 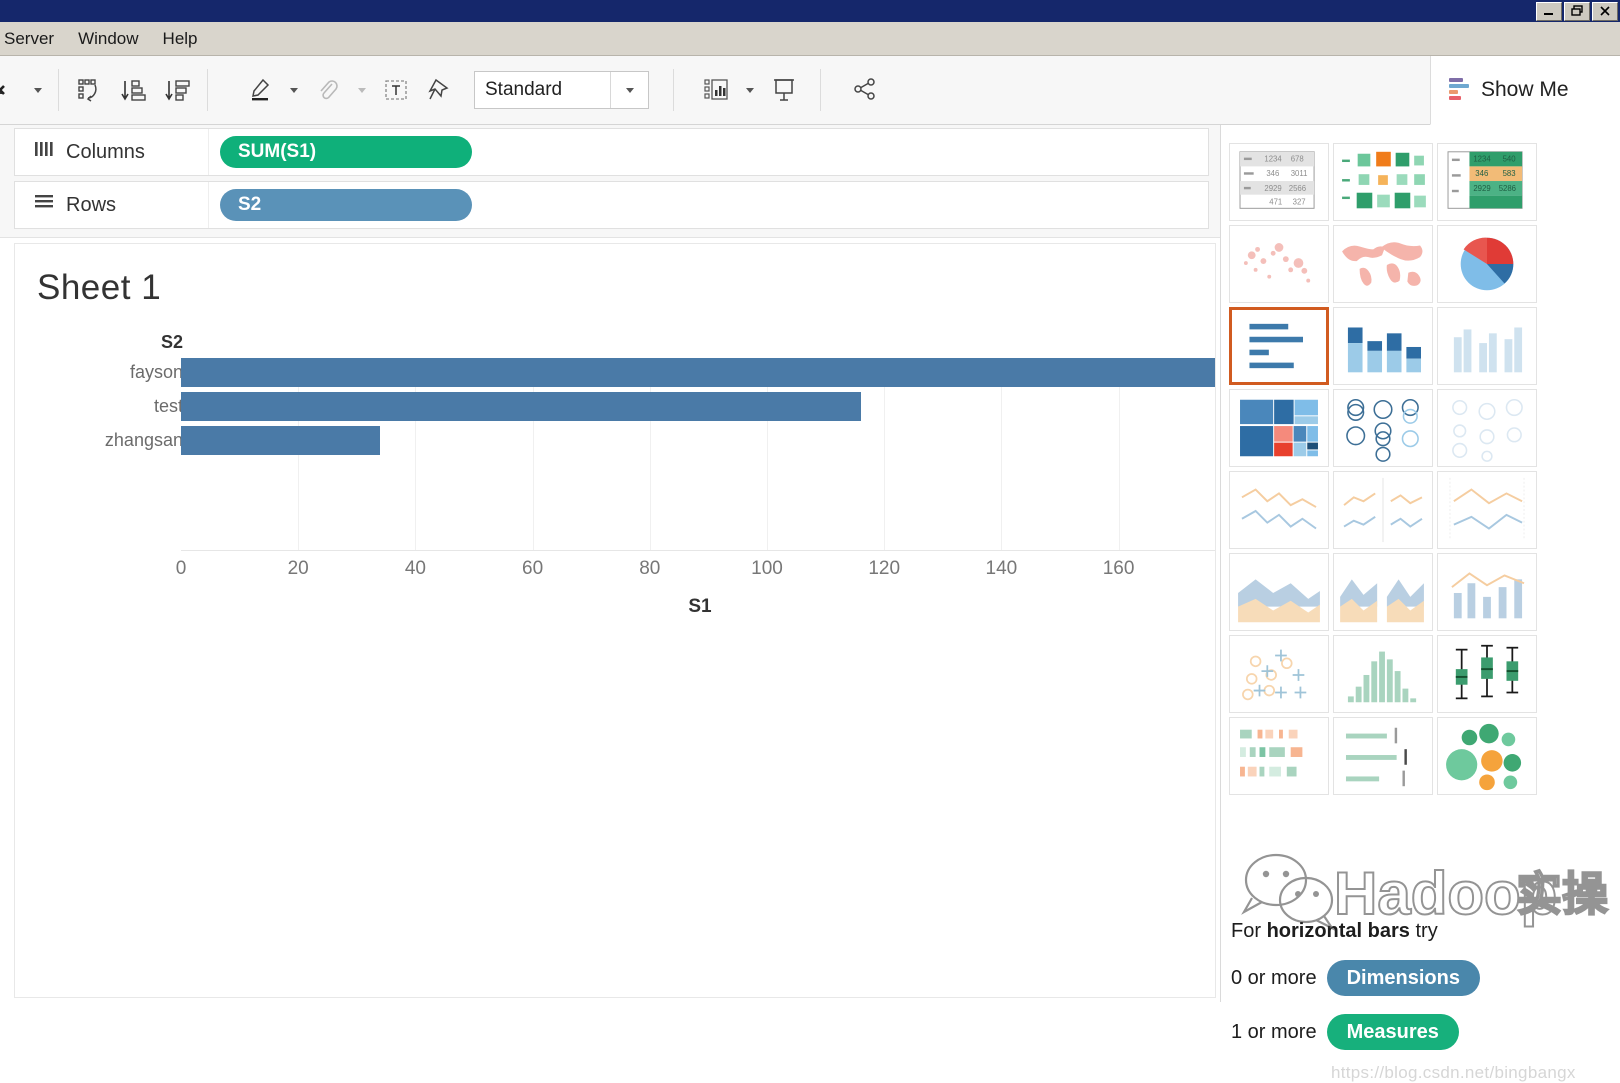 I want to click on thumb-packed-bubbles, so click(x=1487, y=756).